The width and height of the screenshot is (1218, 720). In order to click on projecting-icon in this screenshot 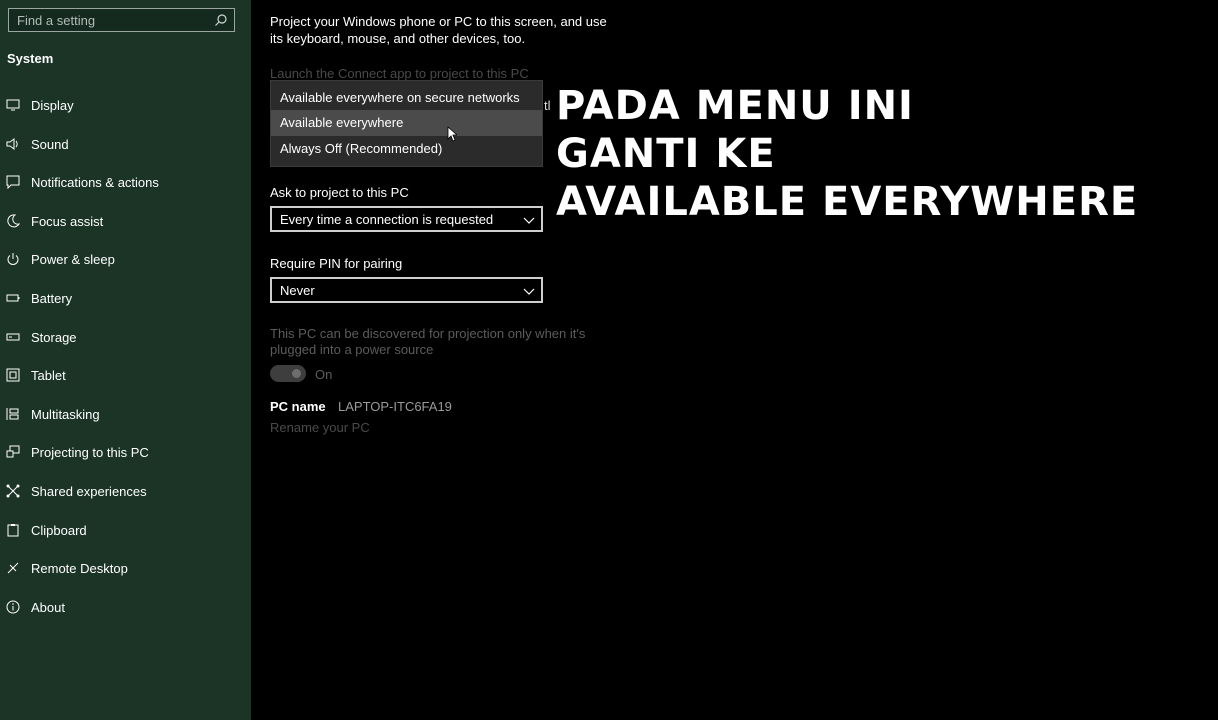, I will do `click(13, 451)`.